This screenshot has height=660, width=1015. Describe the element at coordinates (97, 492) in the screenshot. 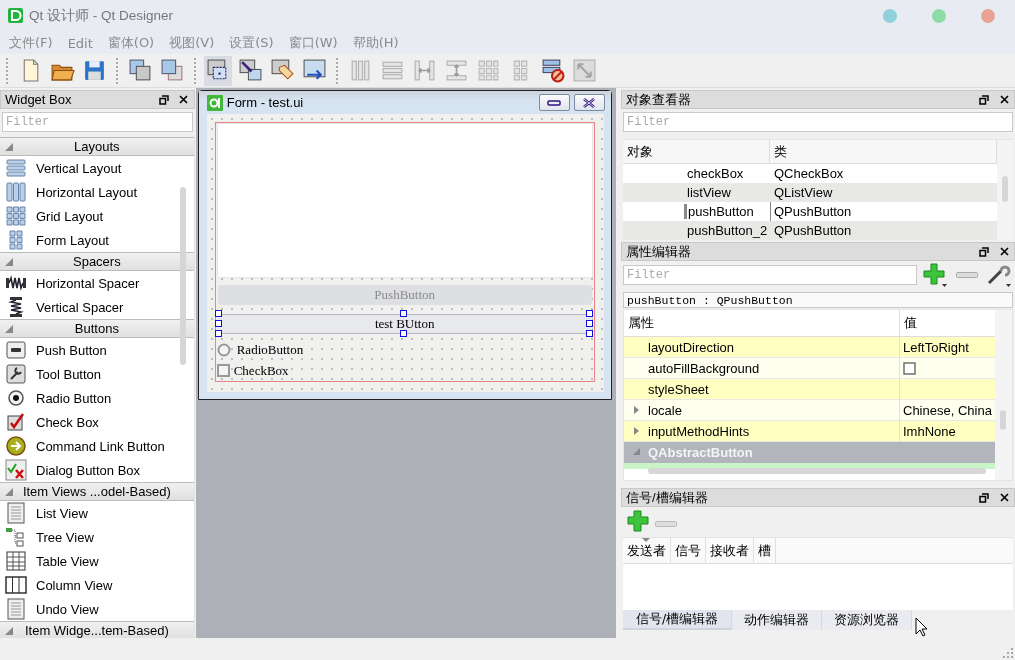

I see `category-header: Item Views ...odel-Based)` at that location.